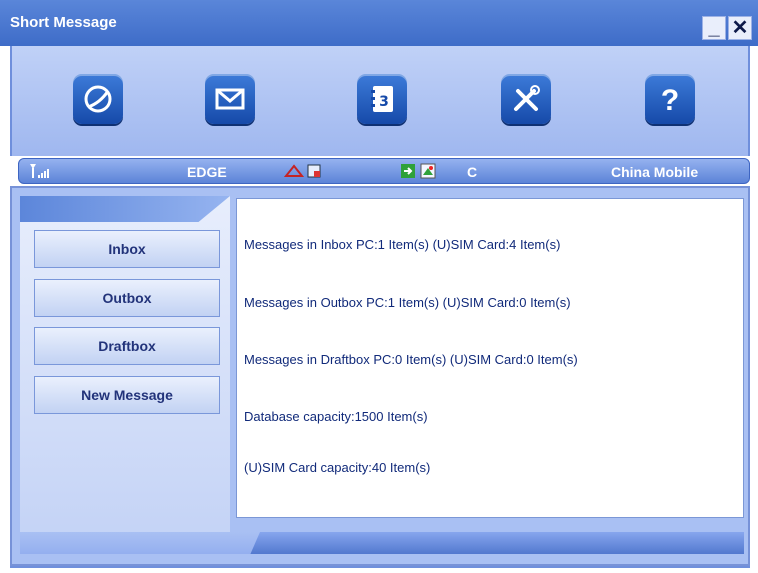 The width and height of the screenshot is (758, 573). Describe the element at coordinates (384, 171) in the screenshot. I see `status-bar: EDGE C China Mobile` at that location.